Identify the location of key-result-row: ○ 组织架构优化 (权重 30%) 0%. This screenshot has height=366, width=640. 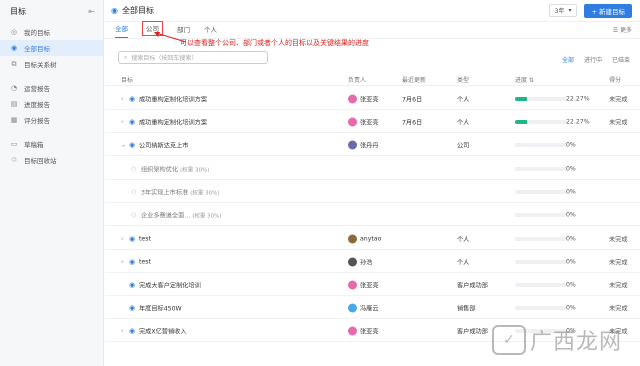
(372, 169).